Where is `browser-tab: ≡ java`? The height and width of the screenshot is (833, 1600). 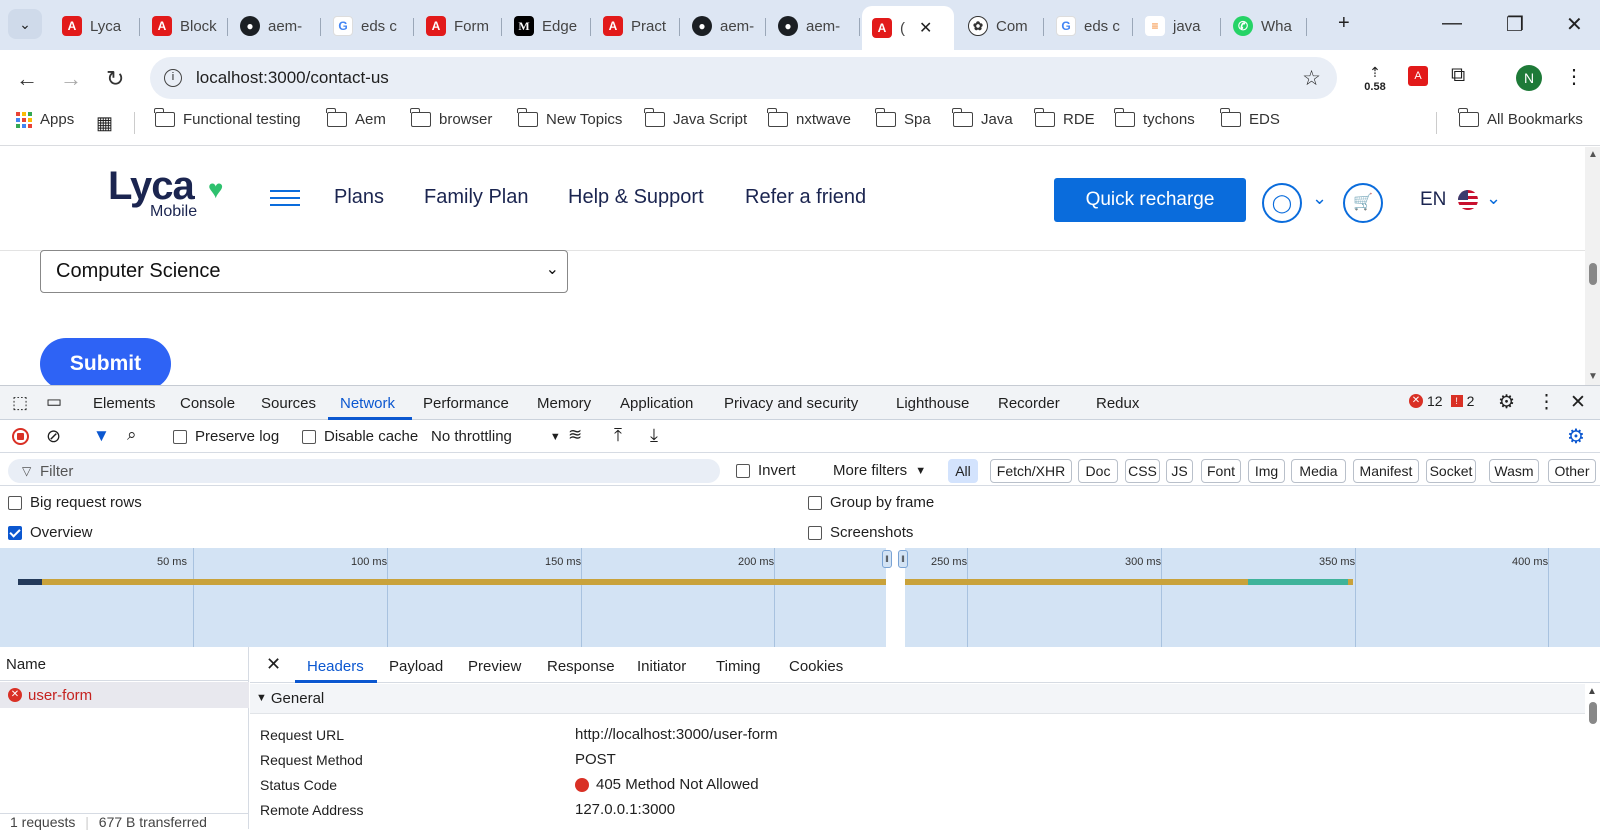 browser-tab: ≡ java is located at coordinates (1178, 26).